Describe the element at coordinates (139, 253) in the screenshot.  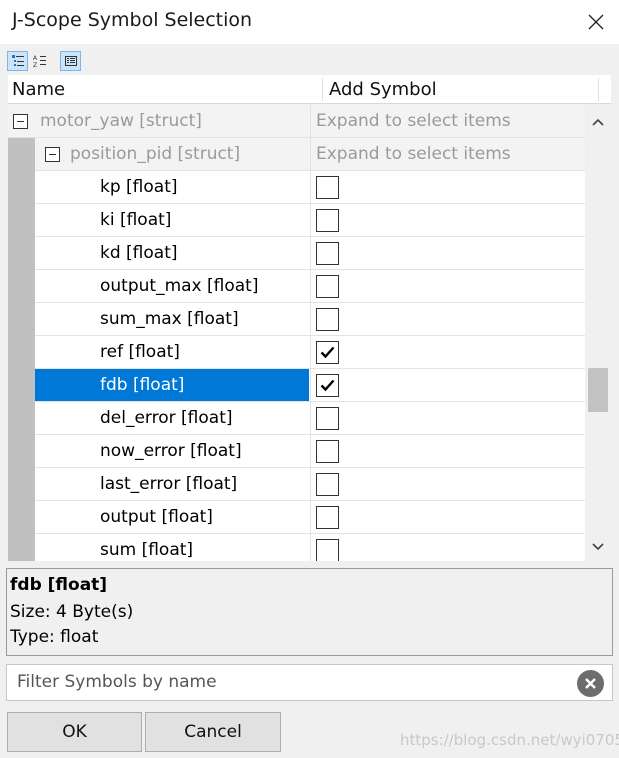
I see `row-label: kd [float]` at that location.